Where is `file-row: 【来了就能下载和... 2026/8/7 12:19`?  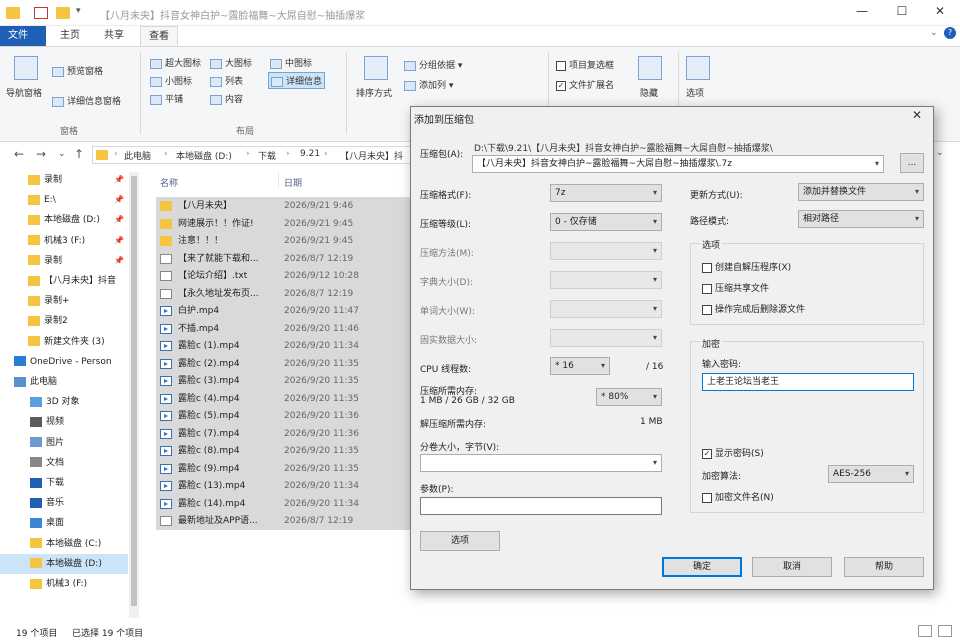 file-row: 【来了就能下载和... 2026/8/7 12:19 is located at coordinates (284, 258).